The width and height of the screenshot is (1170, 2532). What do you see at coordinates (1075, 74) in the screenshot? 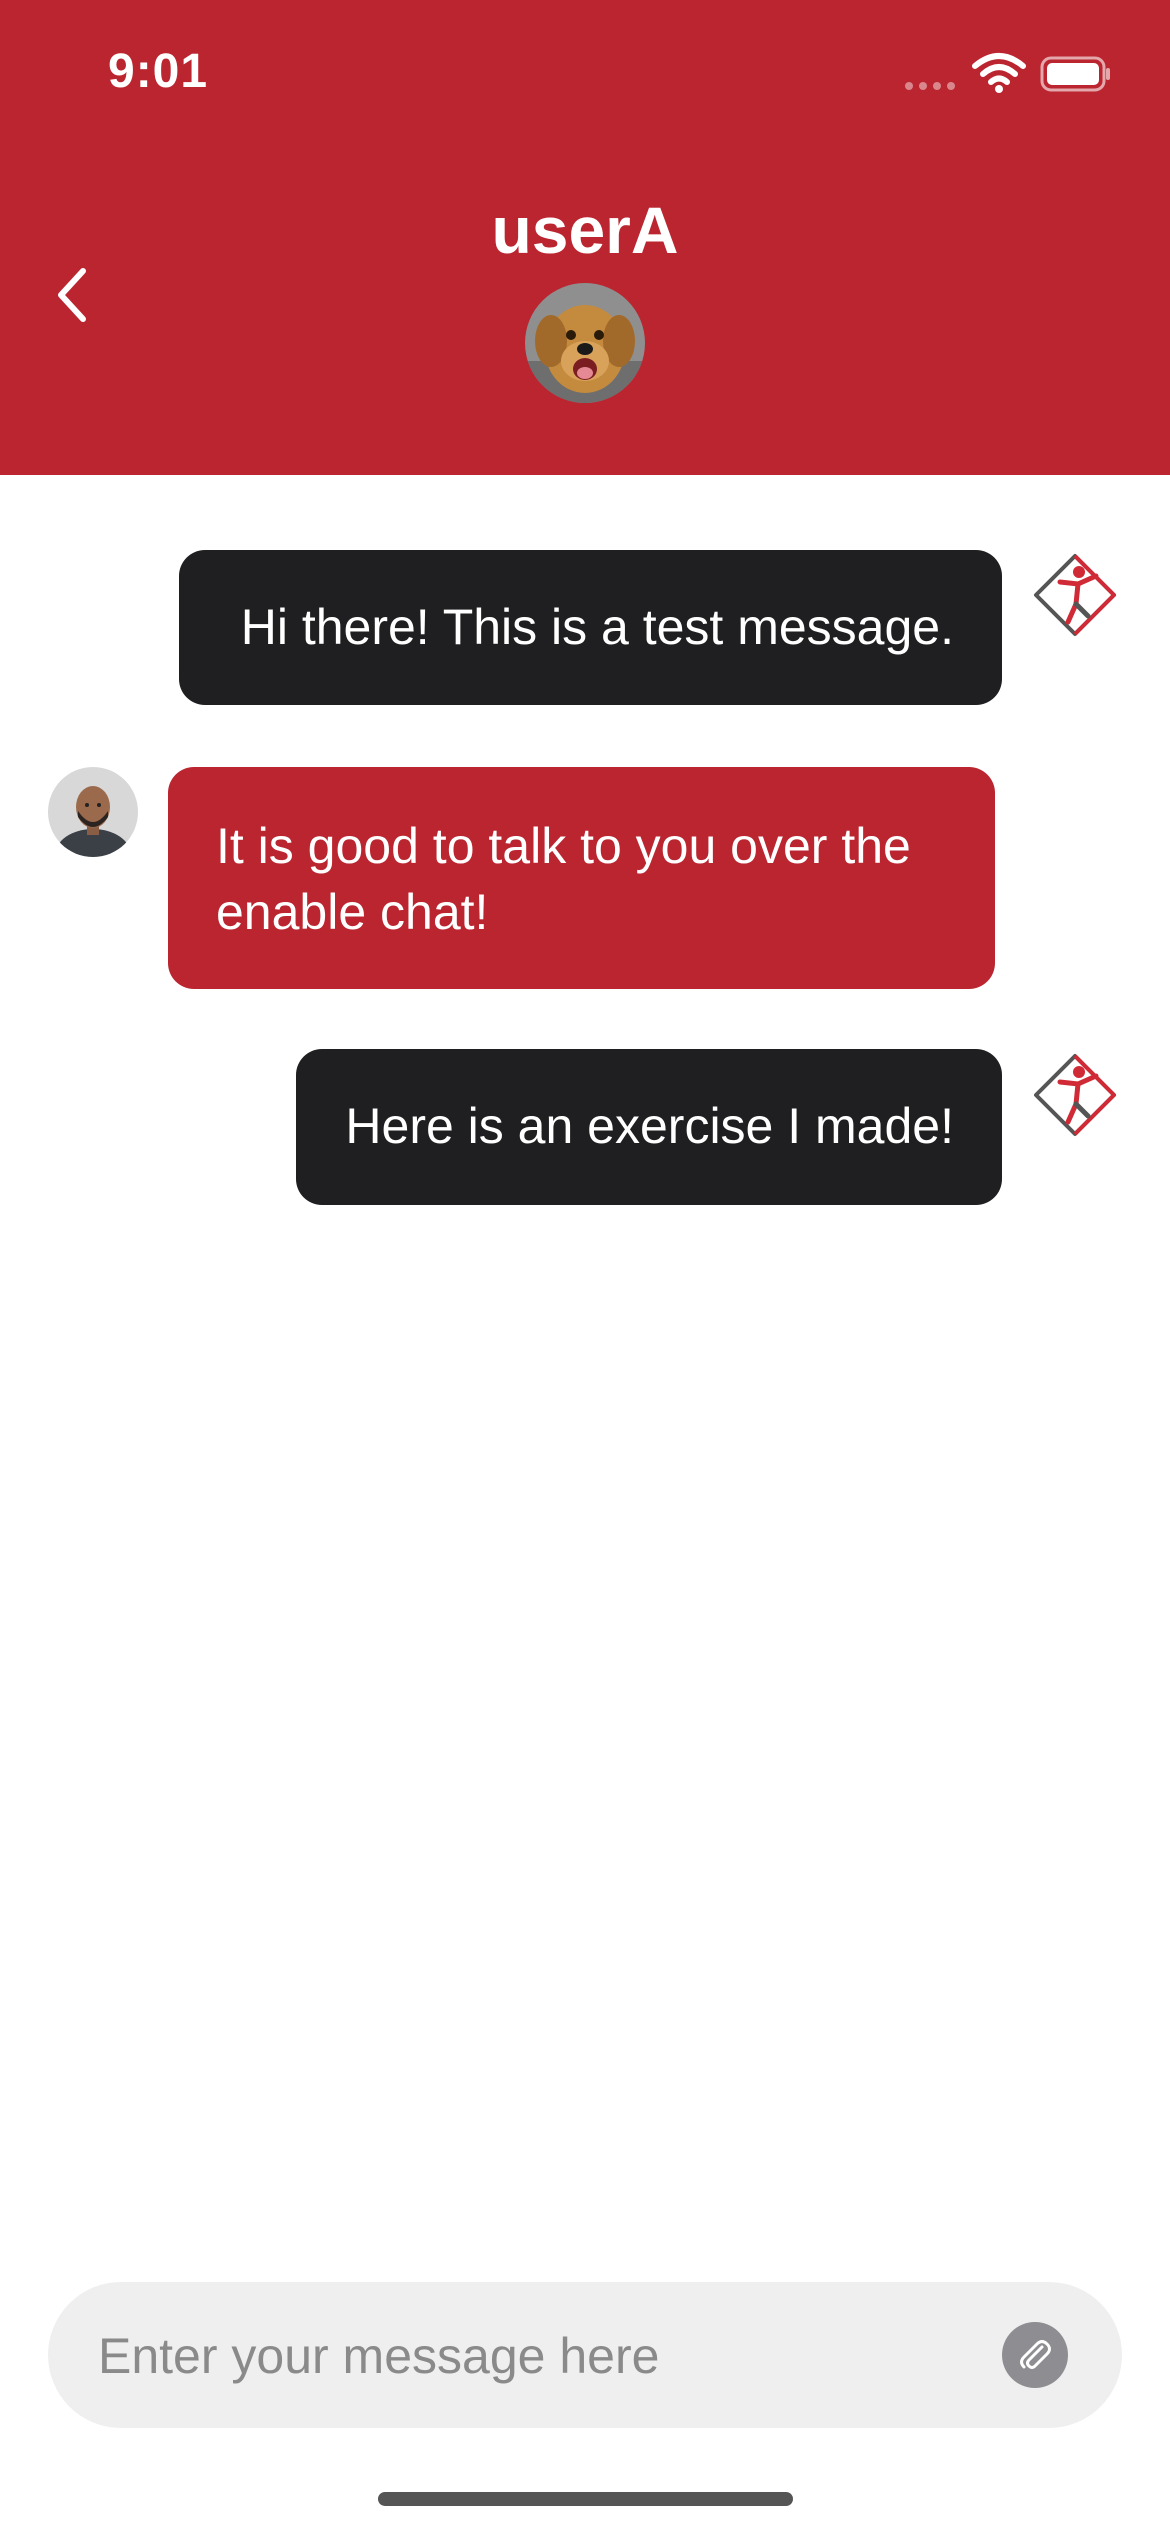
I see `battery-icon` at bounding box center [1075, 74].